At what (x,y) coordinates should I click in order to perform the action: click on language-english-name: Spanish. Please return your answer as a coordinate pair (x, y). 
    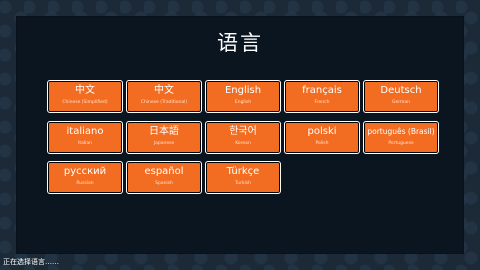
    Looking at the image, I should click on (164, 183).